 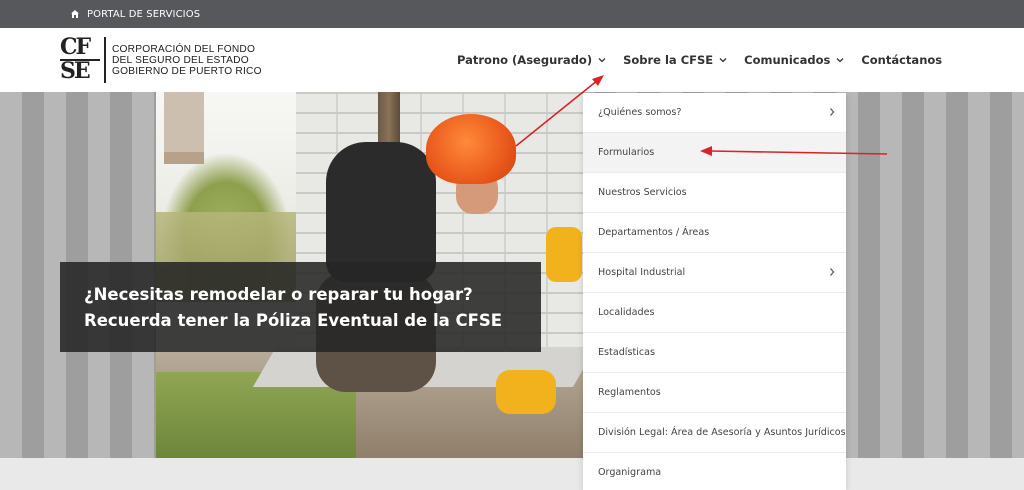 What do you see at coordinates (714, 313) in the screenshot?
I see `menu-item-localidades: Localidades` at bounding box center [714, 313].